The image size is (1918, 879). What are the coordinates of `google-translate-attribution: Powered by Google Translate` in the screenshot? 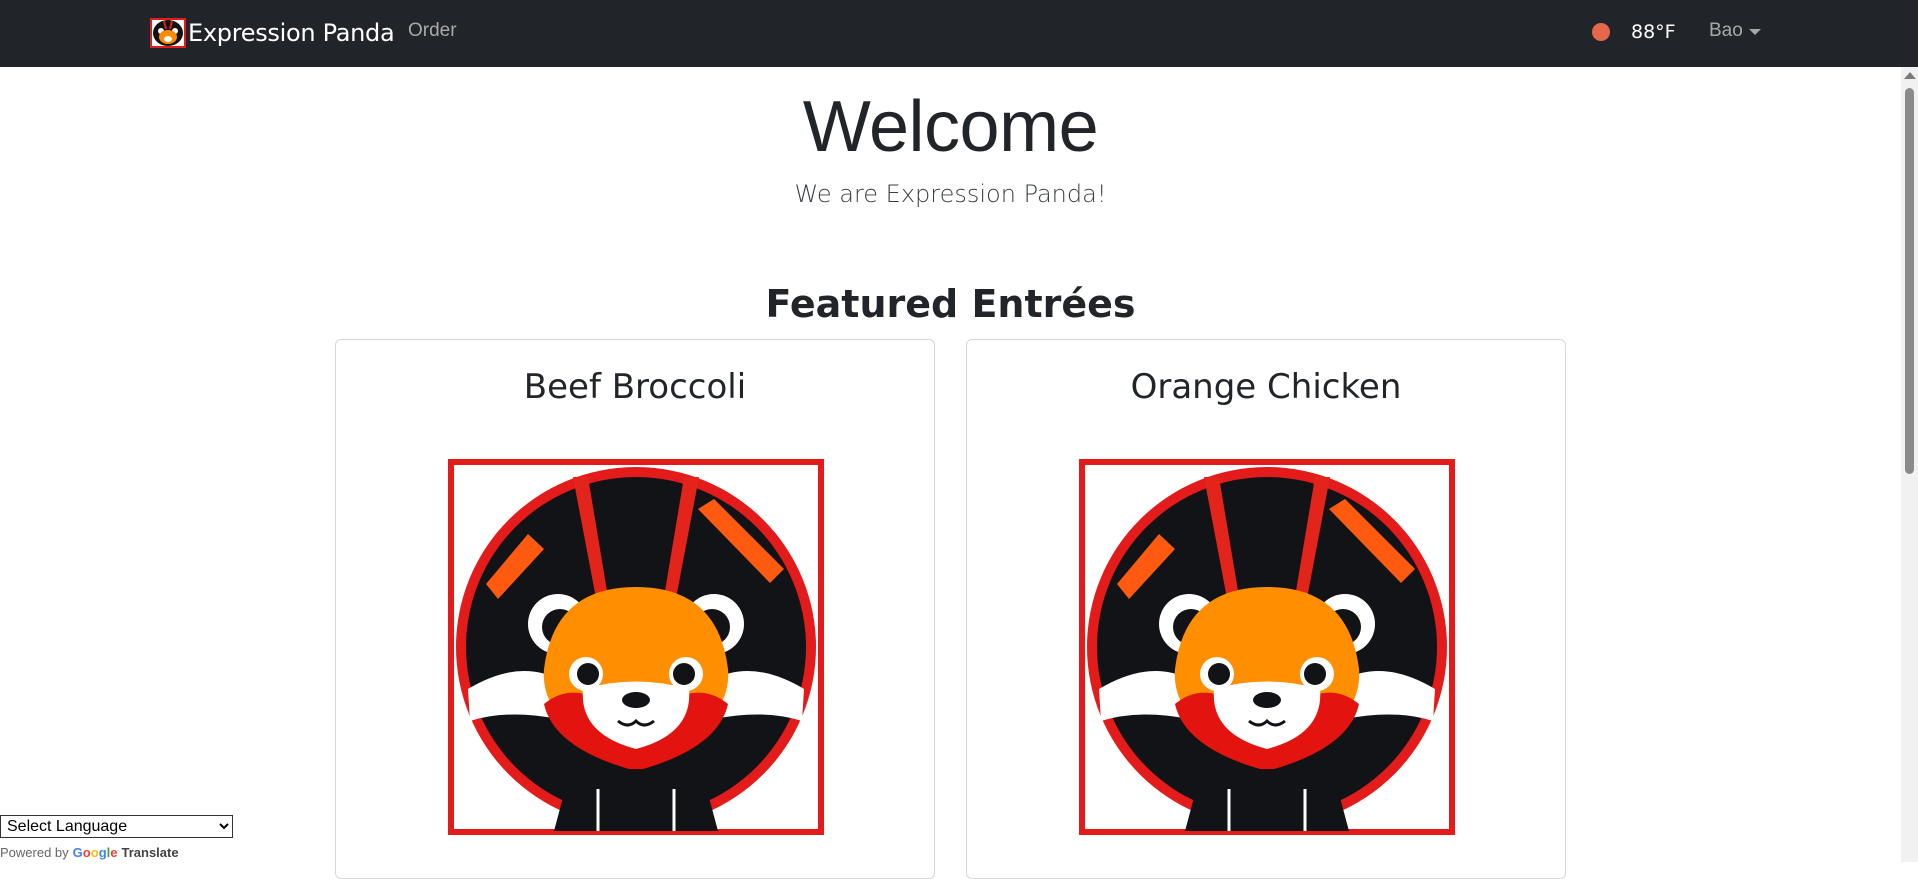 It's located at (89, 852).